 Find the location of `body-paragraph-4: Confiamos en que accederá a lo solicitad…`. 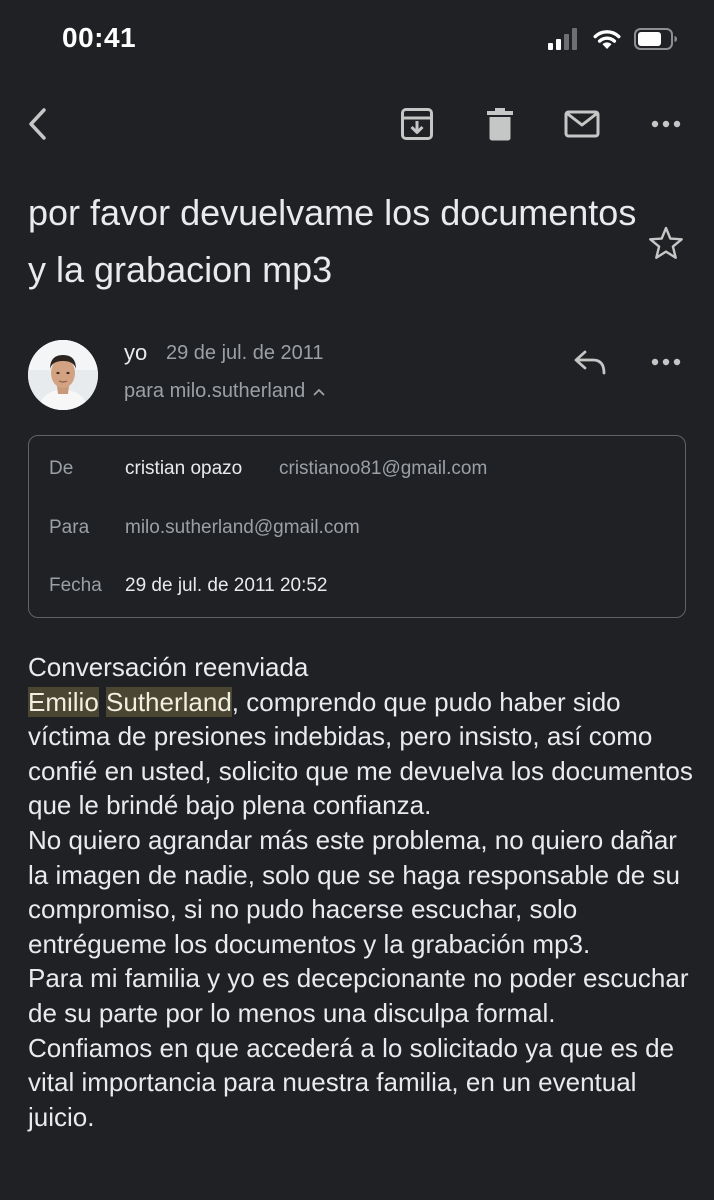

body-paragraph-4: Confiamos en que accederá a lo solicitad… is located at coordinates (351, 1082).